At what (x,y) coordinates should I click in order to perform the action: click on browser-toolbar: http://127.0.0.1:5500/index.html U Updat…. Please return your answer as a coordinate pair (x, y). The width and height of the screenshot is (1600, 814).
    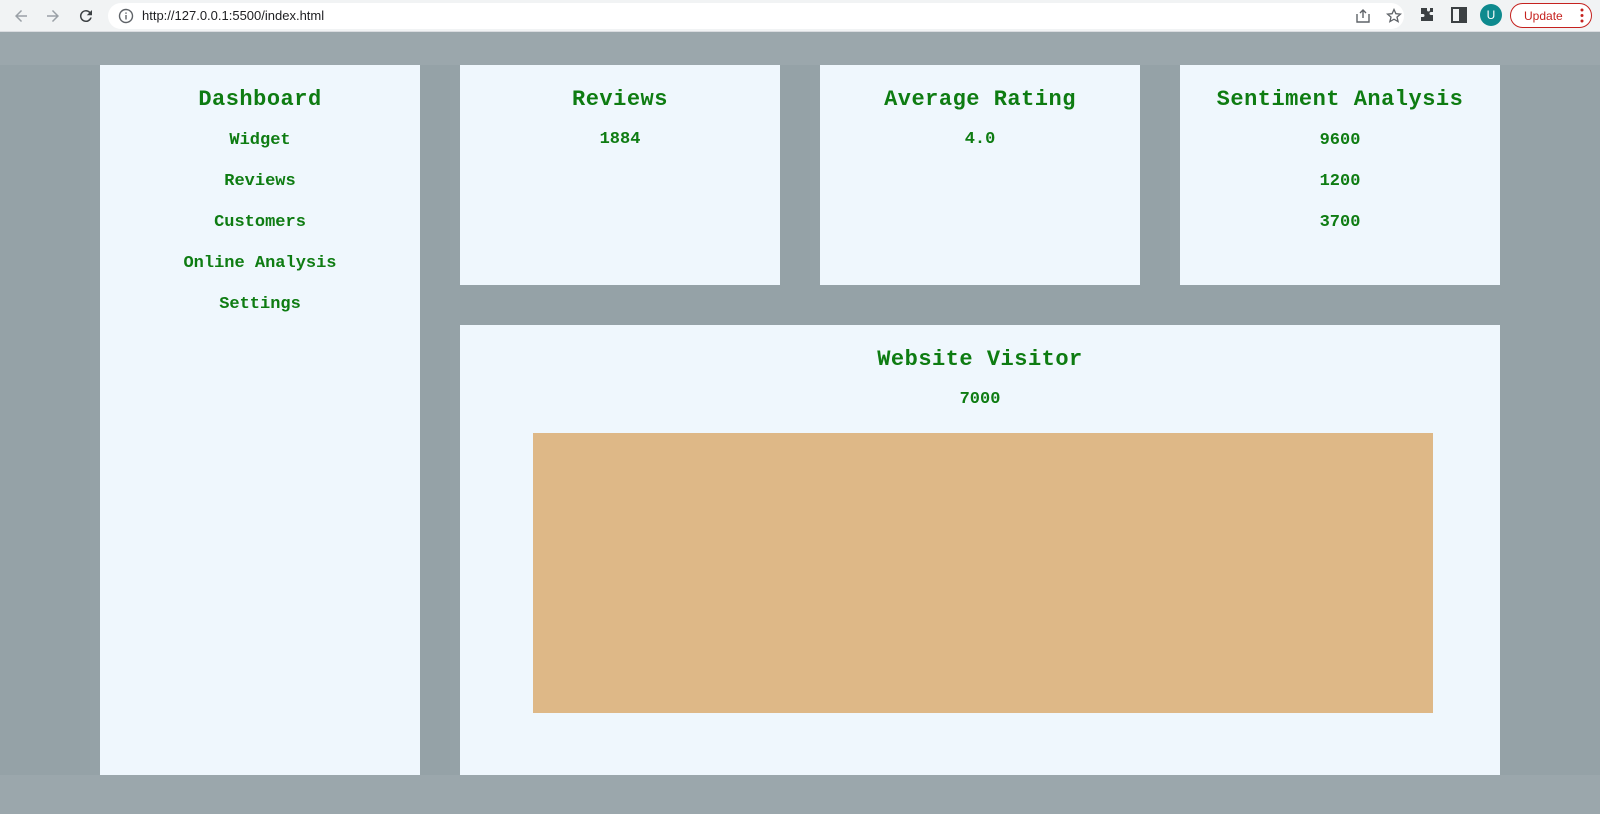
    Looking at the image, I should click on (800, 16).